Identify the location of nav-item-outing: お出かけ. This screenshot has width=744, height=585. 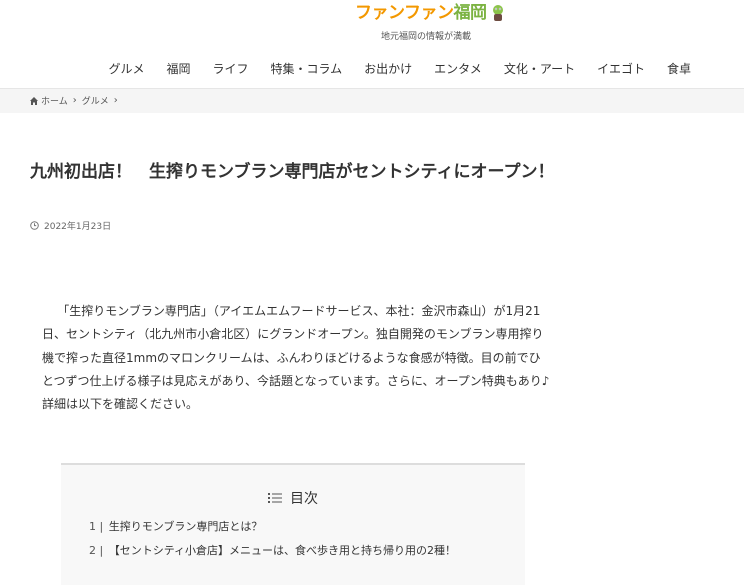
(388, 69).